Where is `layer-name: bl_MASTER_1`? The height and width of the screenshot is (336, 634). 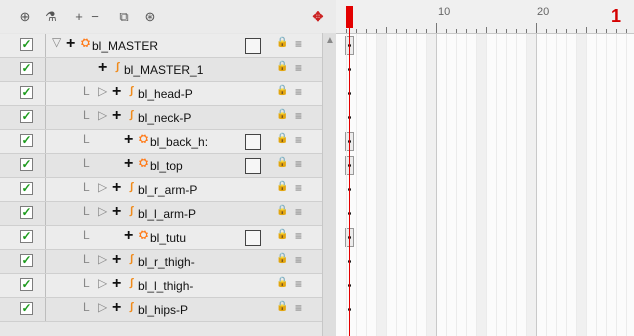 layer-name: bl_MASTER_1 is located at coordinates (163, 70).